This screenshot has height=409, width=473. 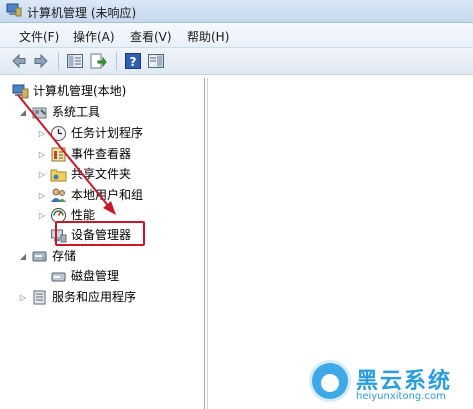 I want to click on properties-icon, so click(x=156, y=61).